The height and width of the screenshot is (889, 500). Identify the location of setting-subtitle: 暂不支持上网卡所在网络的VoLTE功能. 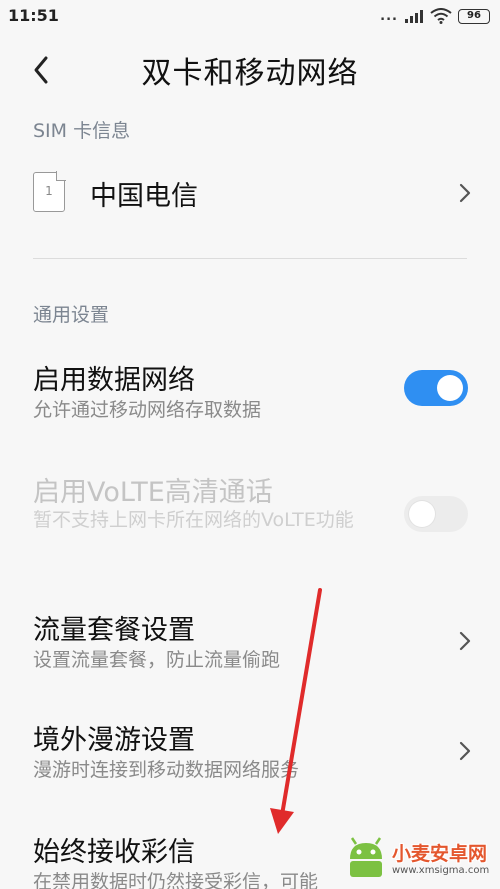
(193, 520).